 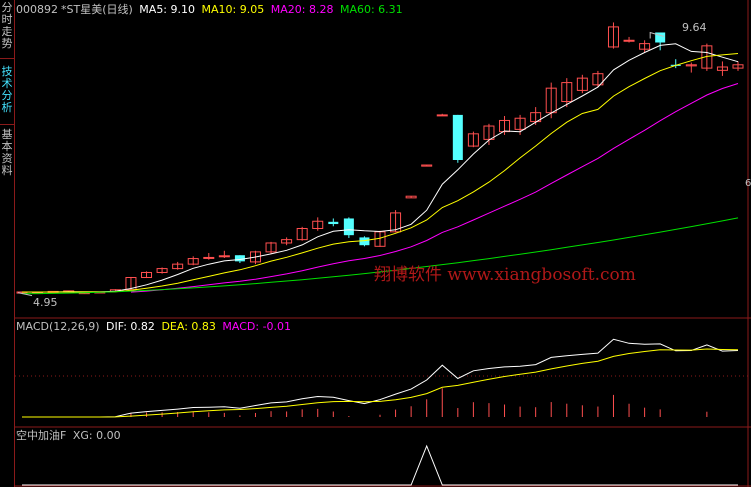 I want to click on watermark: 翔博软件 www.xiangbosoft.com, so click(x=505, y=275).